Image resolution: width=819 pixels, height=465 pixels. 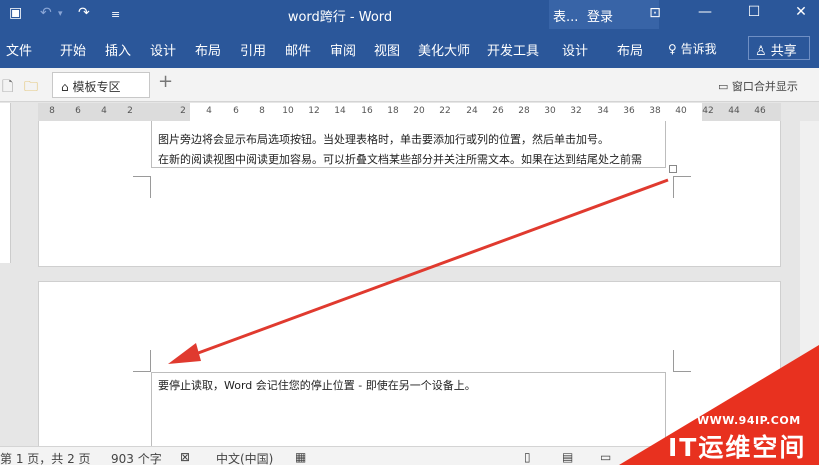 I want to click on table-resize-handle, so click(x=673, y=169).